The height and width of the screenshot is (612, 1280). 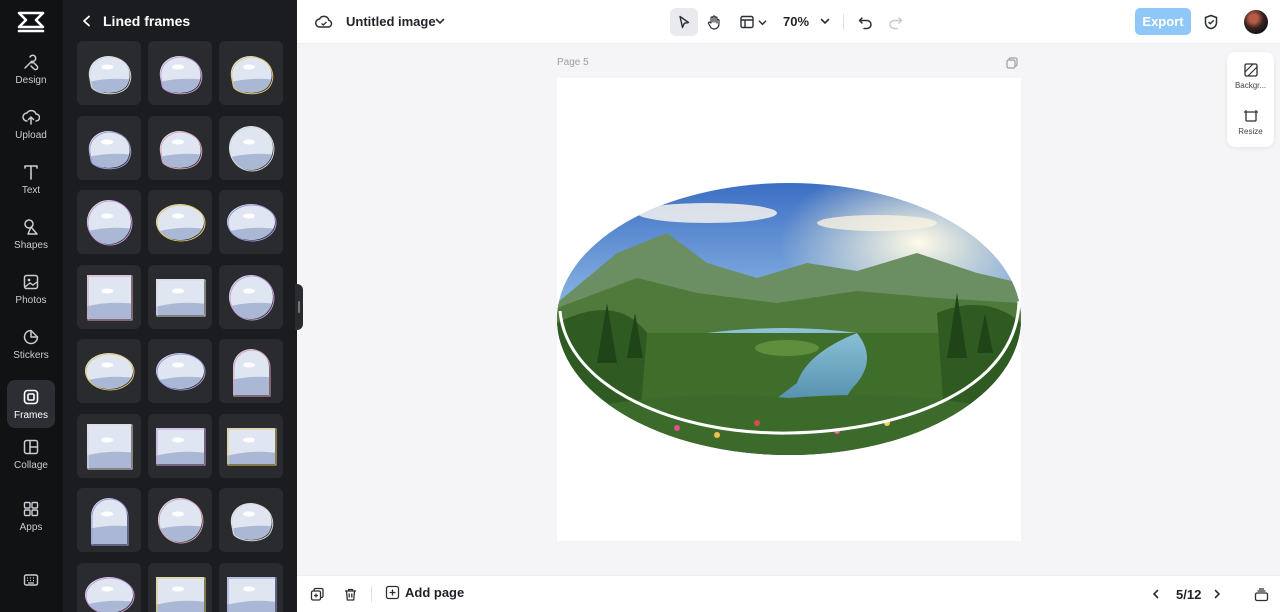 I want to click on duplicate-page-icon, so click(x=1012, y=63).